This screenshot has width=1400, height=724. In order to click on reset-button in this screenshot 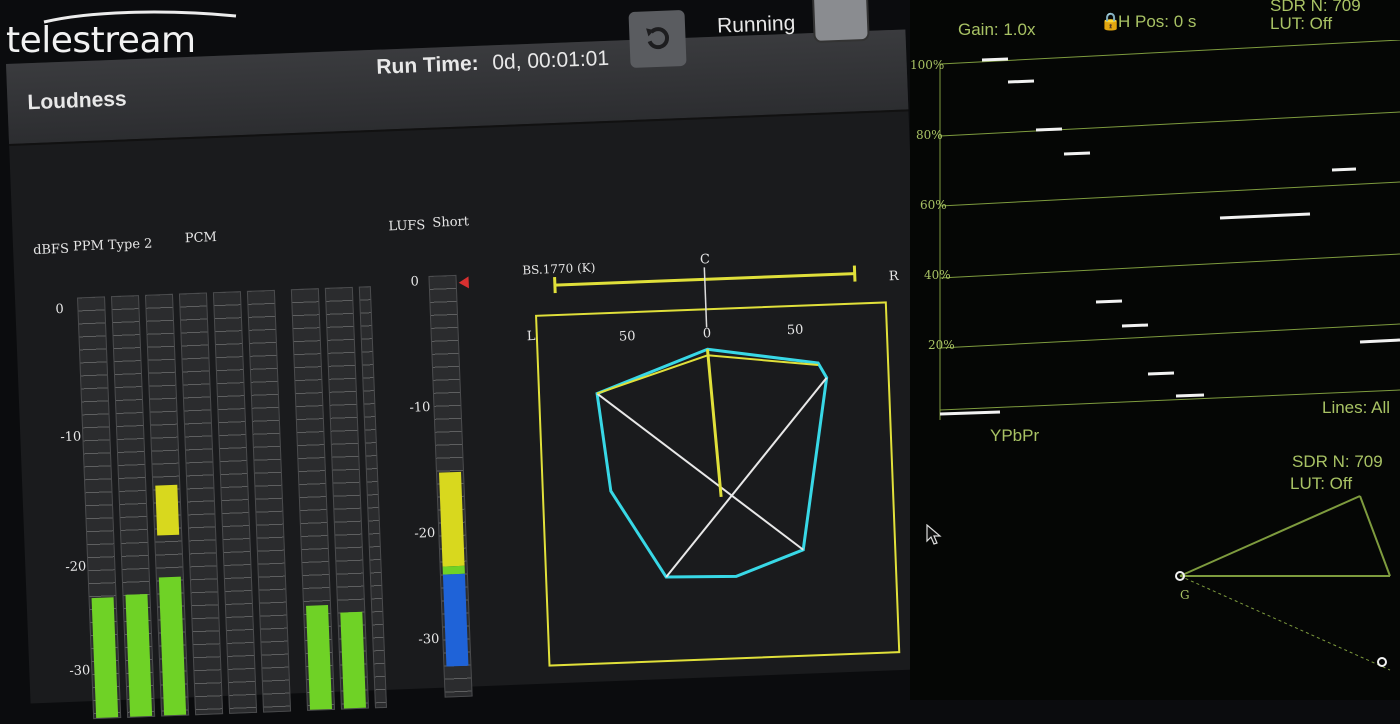, I will do `click(657, 39)`.